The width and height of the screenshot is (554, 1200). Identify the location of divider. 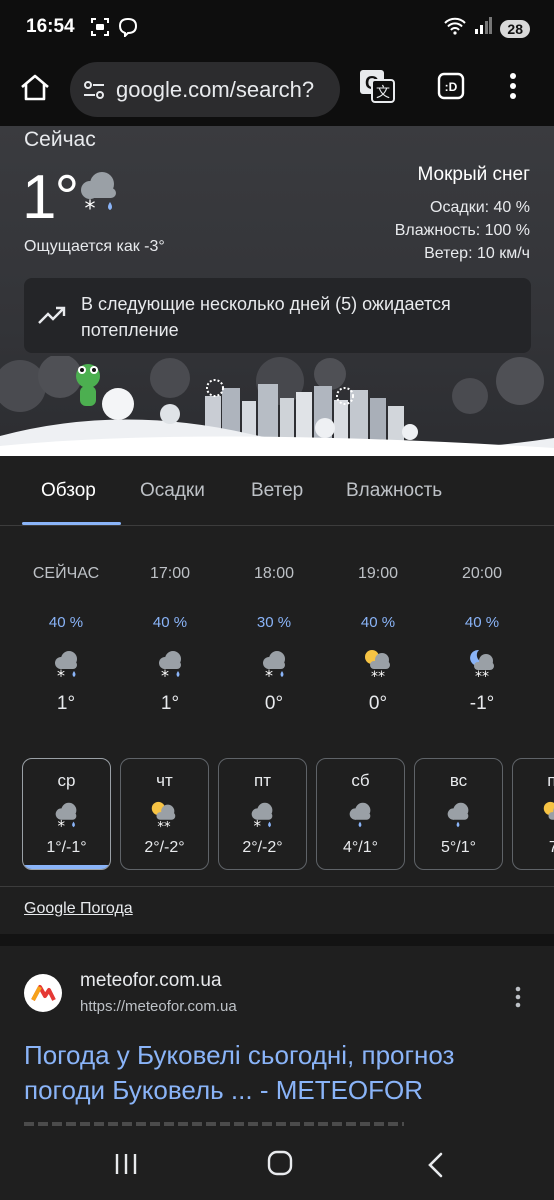
(277, 886).